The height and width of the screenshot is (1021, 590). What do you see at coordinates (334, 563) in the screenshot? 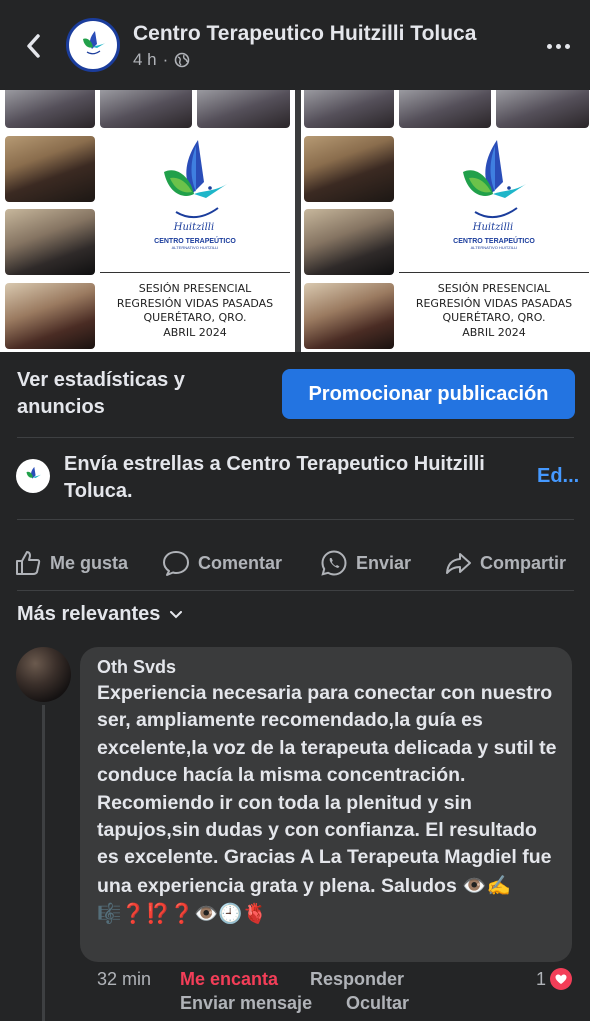
I see `whatsapp-icon` at bounding box center [334, 563].